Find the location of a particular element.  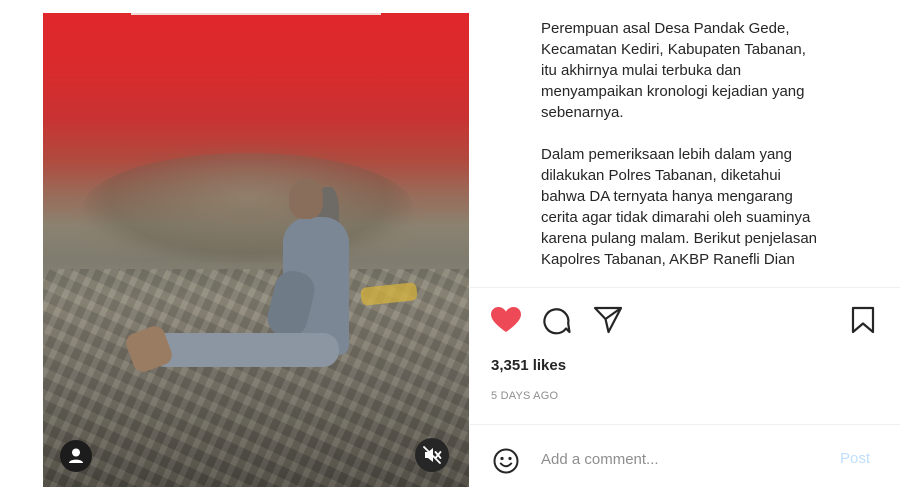

like-button is located at coordinates (506, 320).